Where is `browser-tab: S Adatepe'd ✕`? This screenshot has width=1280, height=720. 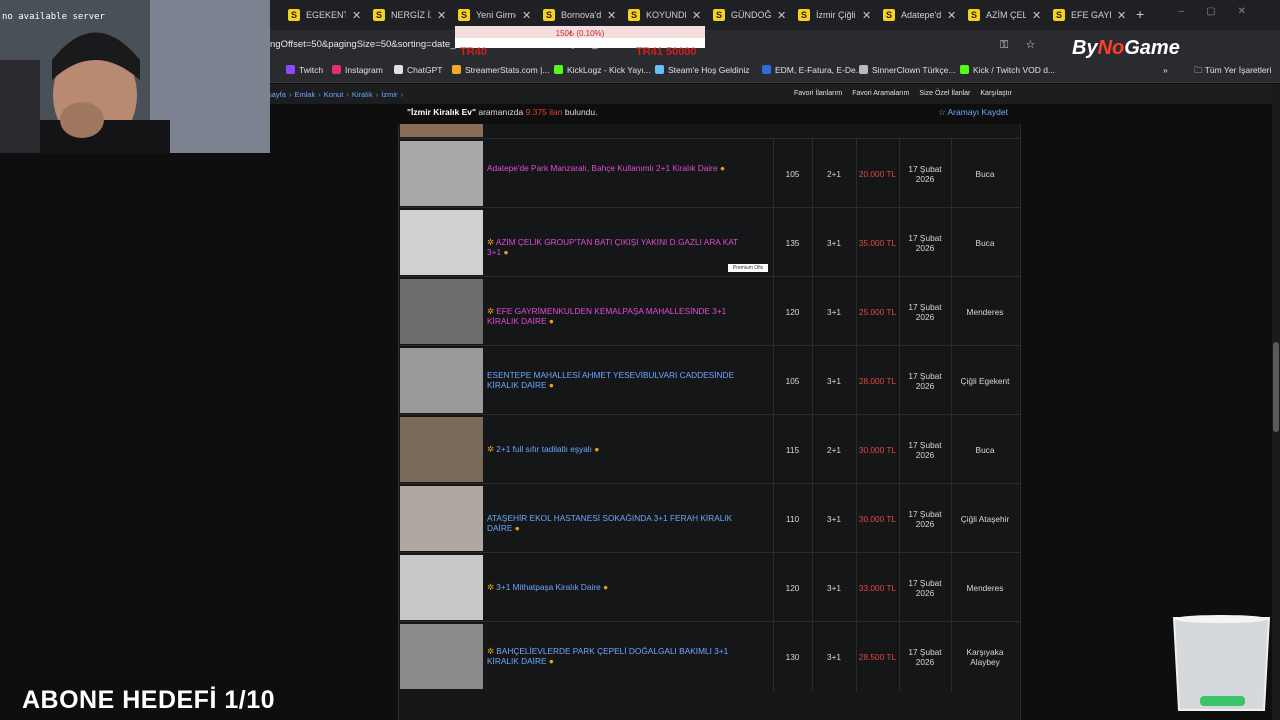
browser-tab: S Adatepe'd ✕ is located at coordinates (919, 15).